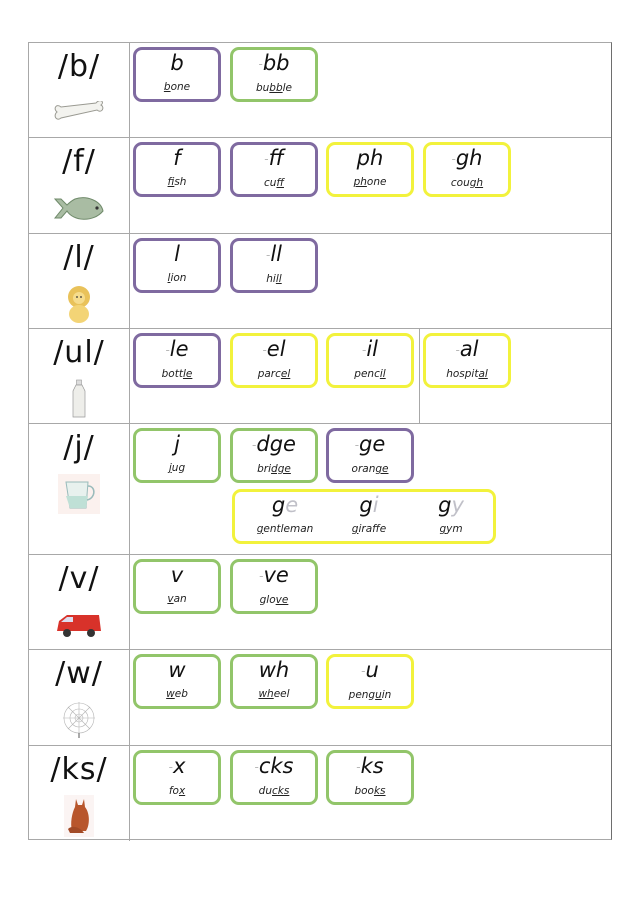  What do you see at coordinates (467, 183) in the screenshot?
I see `example-word: cough` at bounding box center [467, 183].